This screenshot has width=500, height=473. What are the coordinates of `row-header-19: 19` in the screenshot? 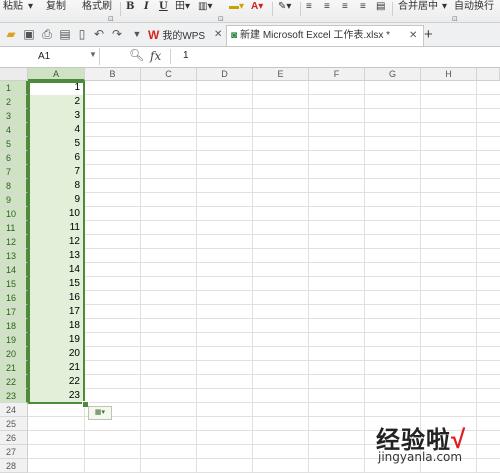 It's located at (14, 340).